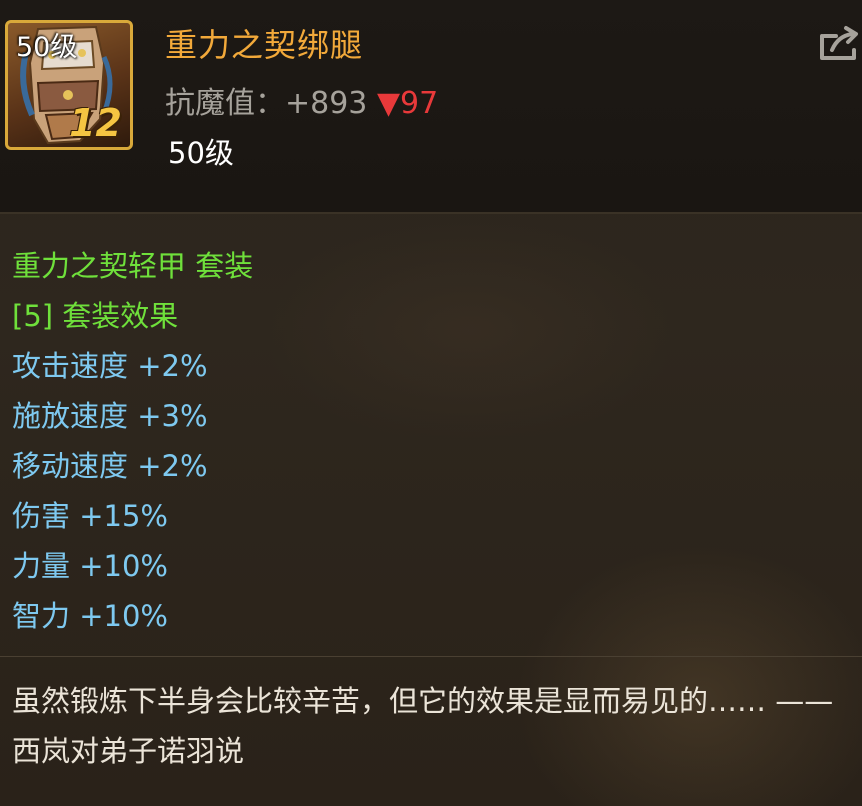  Describe the element at coordinates (431, 656) in the screenshot. I see `divider` at that location.